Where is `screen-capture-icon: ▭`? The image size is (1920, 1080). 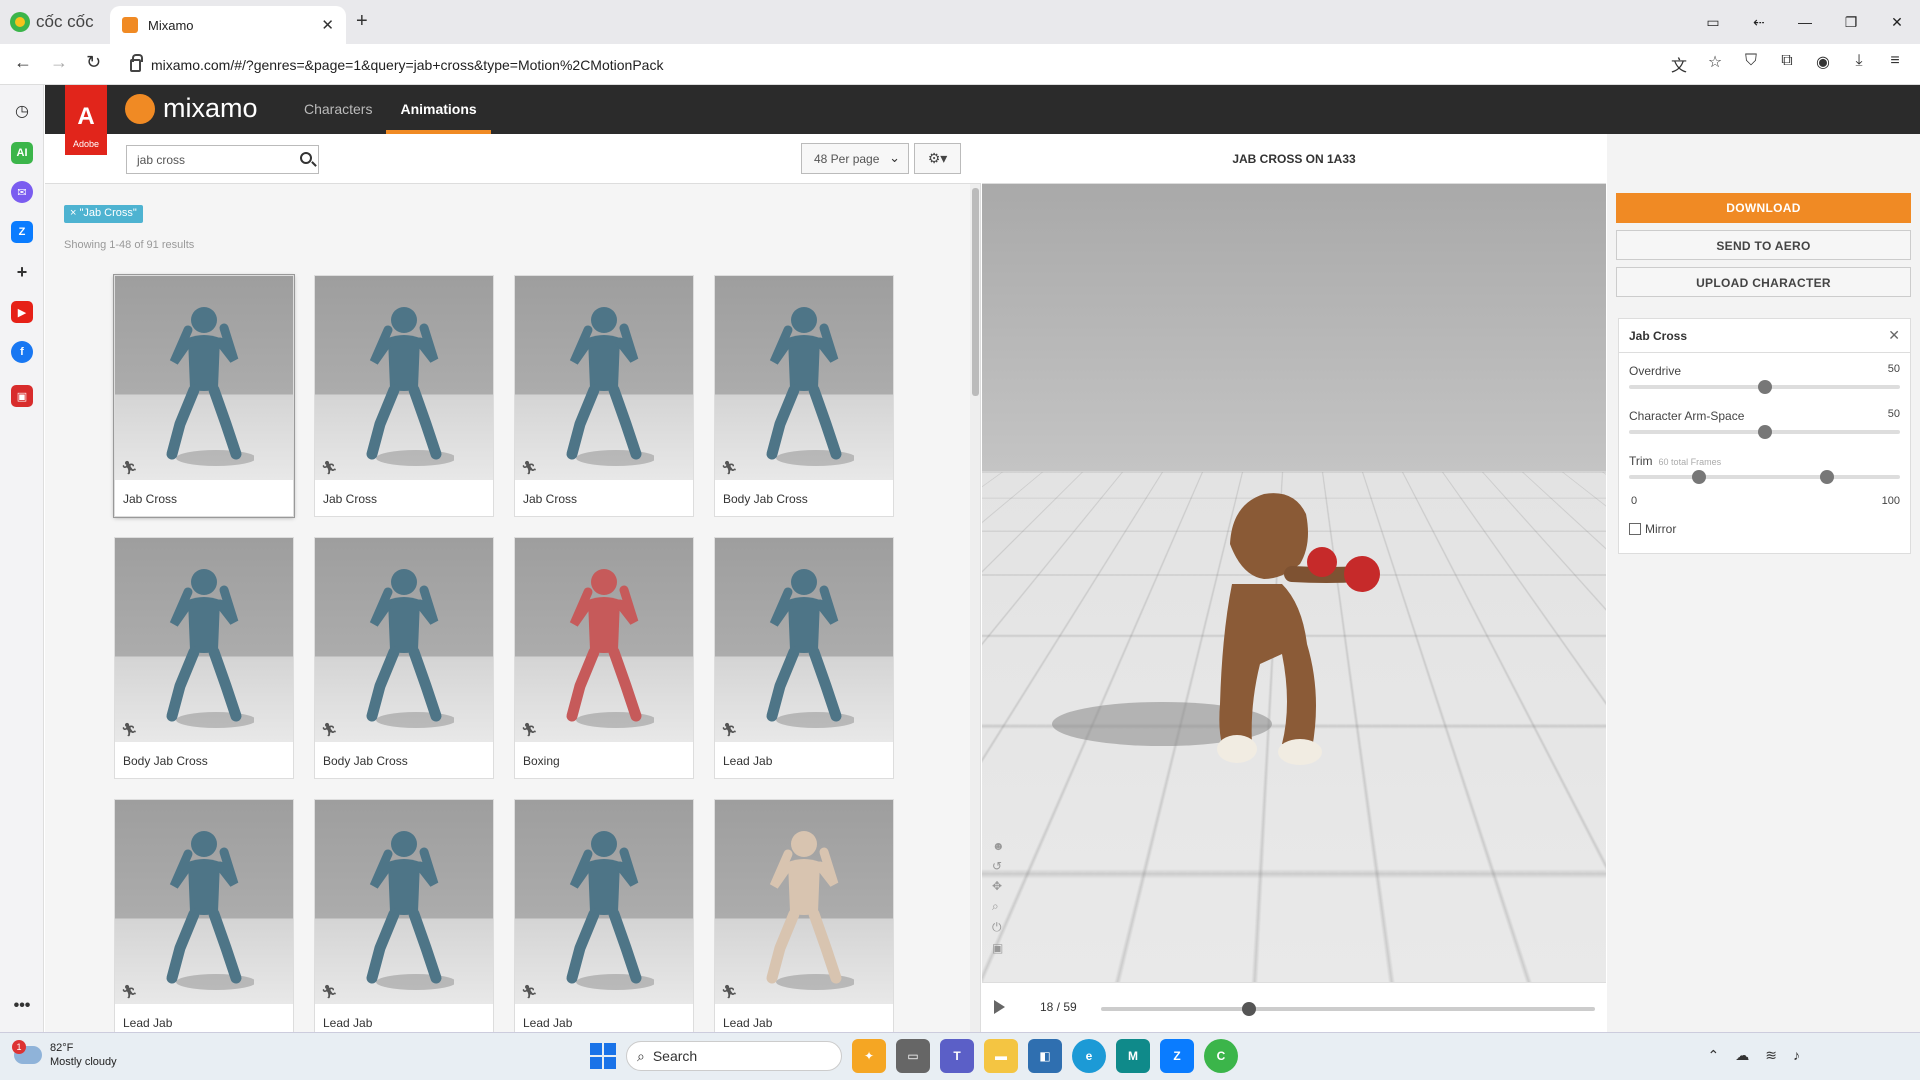 screen-capture-icon: ▭ is located at coordinates (1713, 22).